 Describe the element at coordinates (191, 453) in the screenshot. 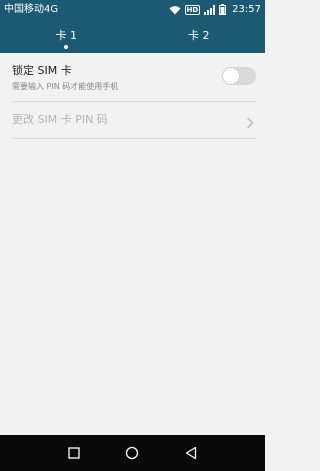

I see `back-icon` at that location.